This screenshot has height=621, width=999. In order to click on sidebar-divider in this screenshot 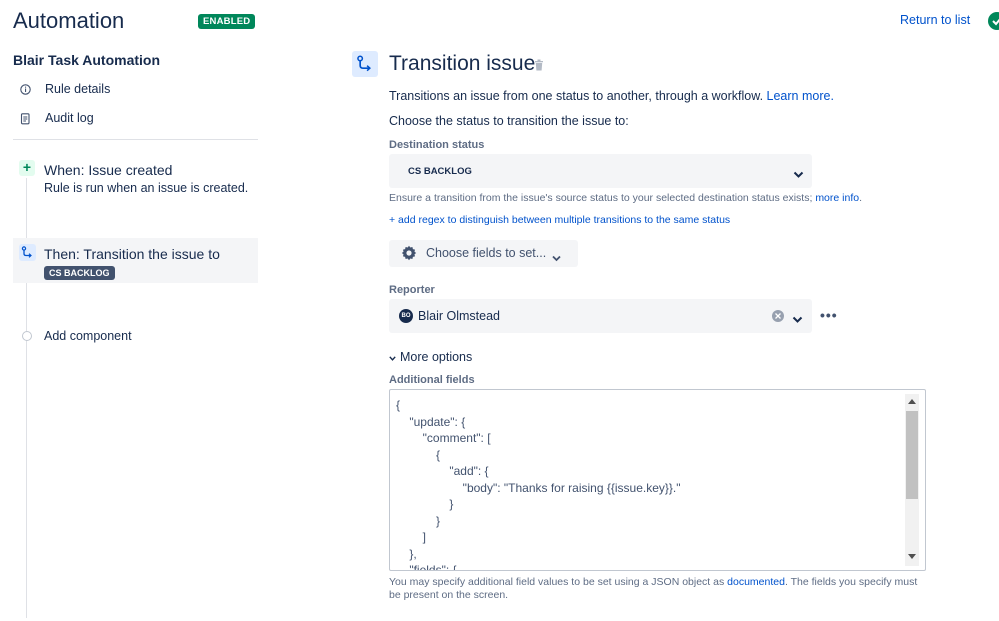, I will do `click(135, 139)`.